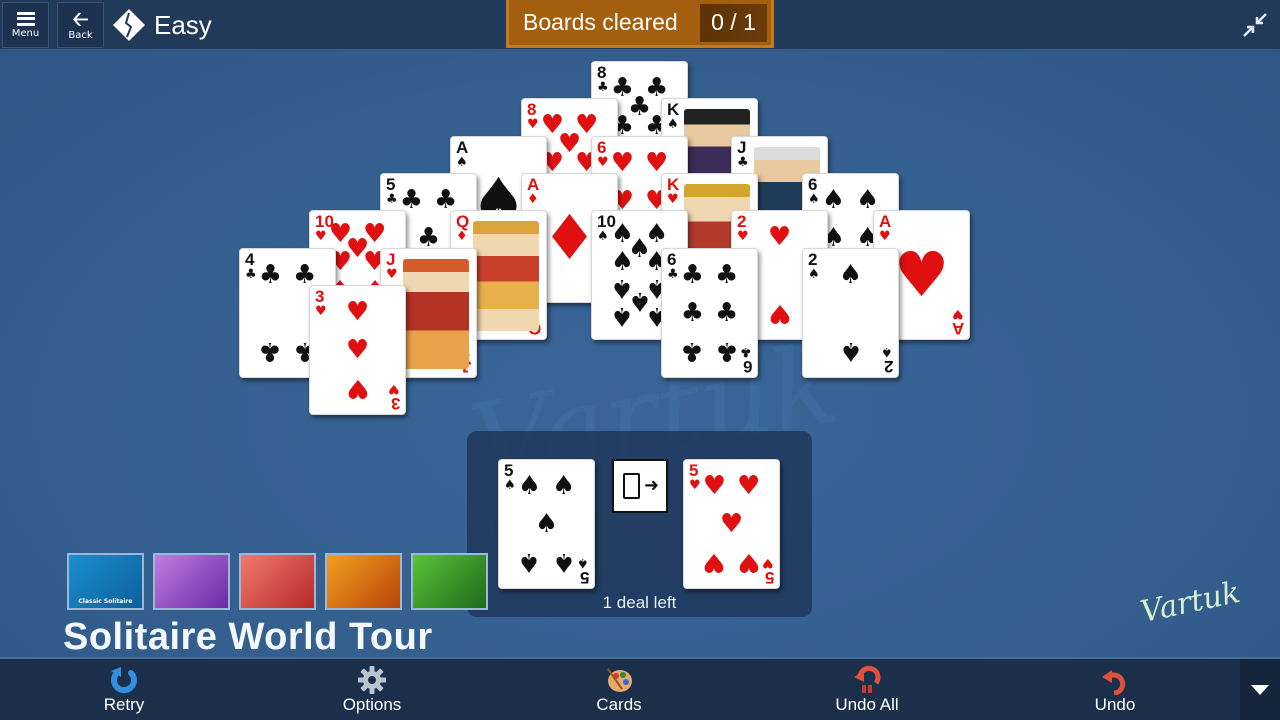  What do you see at coordinates (363, 581) in the screenshot?
I see `thumbnail-pyramid` at bounding box center [363, 581].